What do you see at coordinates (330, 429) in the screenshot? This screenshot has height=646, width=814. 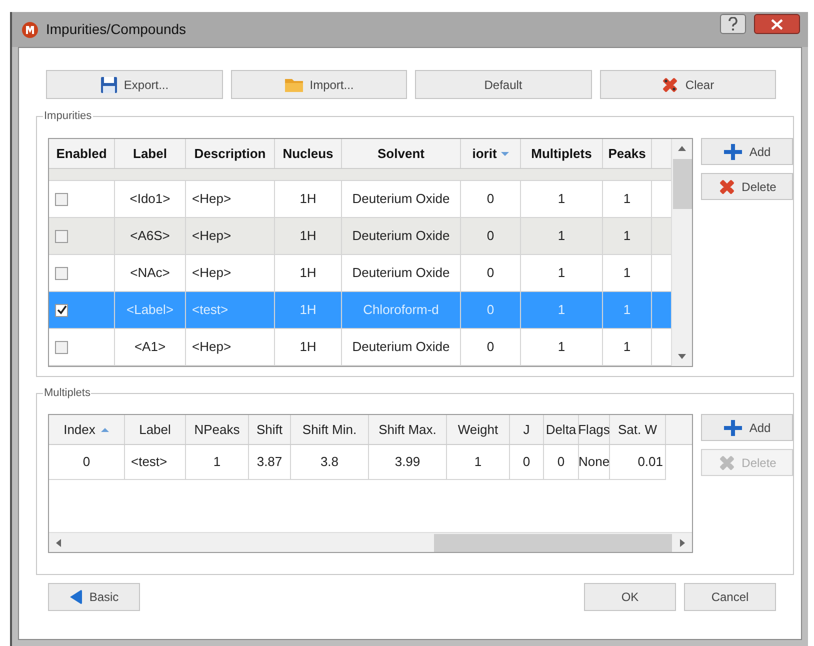 I see `column-header: Shift Min.` at bounding box center [330, 429].